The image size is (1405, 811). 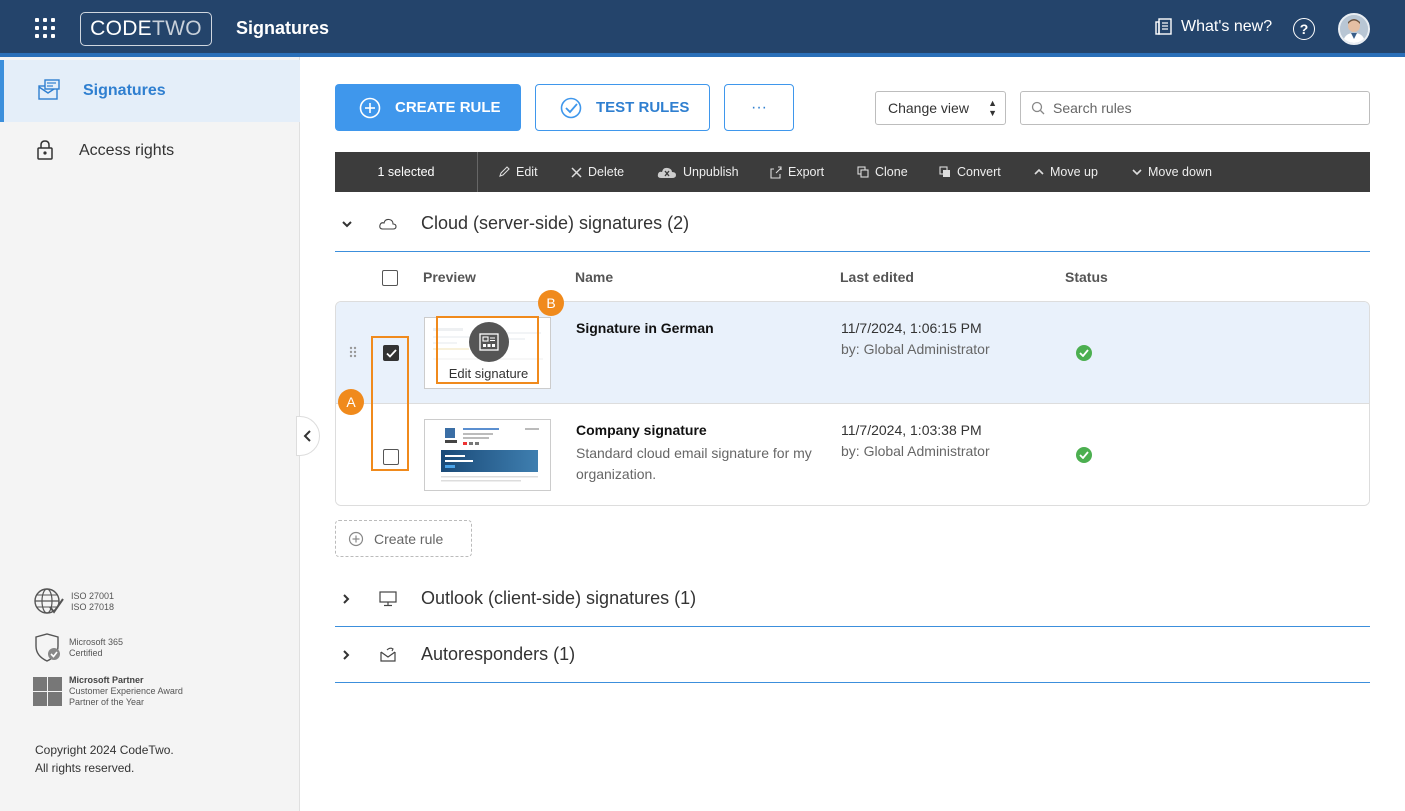 I want to click on search-input, so click(x=1203, y=108).